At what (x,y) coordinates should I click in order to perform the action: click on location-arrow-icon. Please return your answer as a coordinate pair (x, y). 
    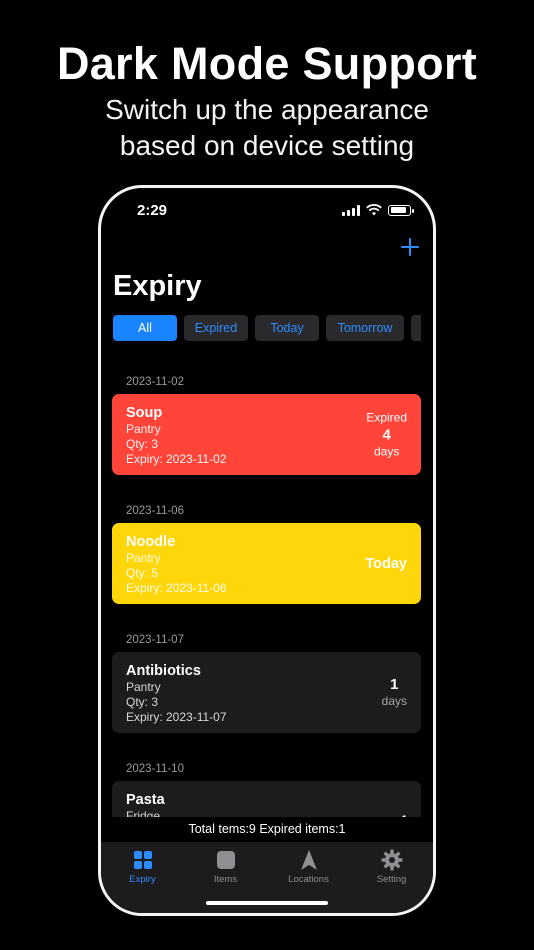
    Looking at the image, I should click on (308, 860).